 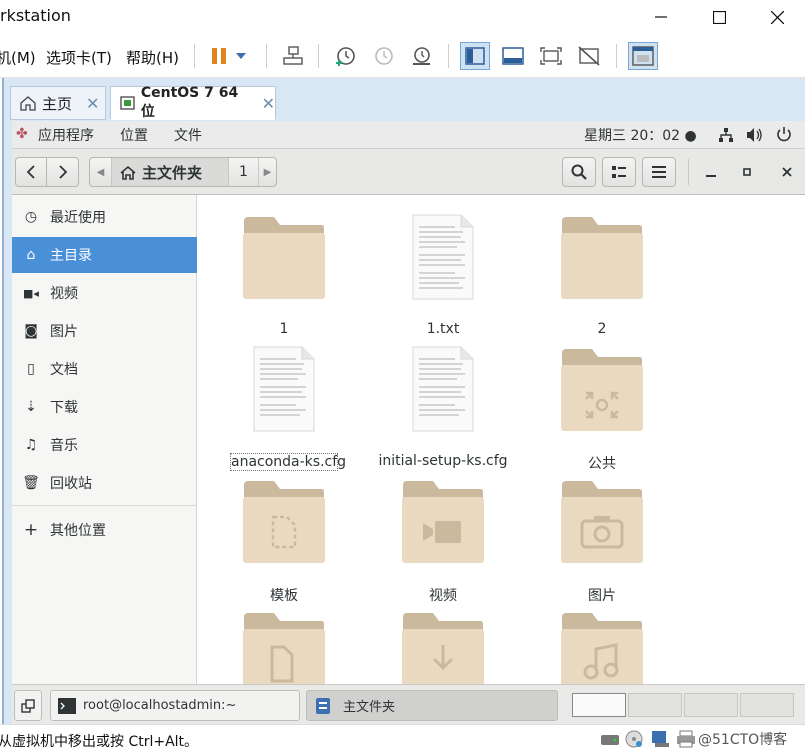 What do you see at coordinates (58, 103) in the screenshot?
I see `tab-home: 主页 ✕` at bounding box center [58, 103].